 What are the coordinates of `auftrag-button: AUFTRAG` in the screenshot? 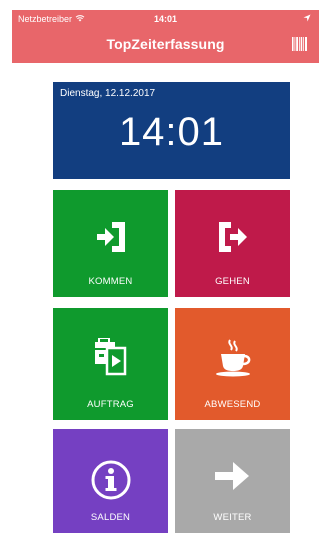 It's located at (110, 364).